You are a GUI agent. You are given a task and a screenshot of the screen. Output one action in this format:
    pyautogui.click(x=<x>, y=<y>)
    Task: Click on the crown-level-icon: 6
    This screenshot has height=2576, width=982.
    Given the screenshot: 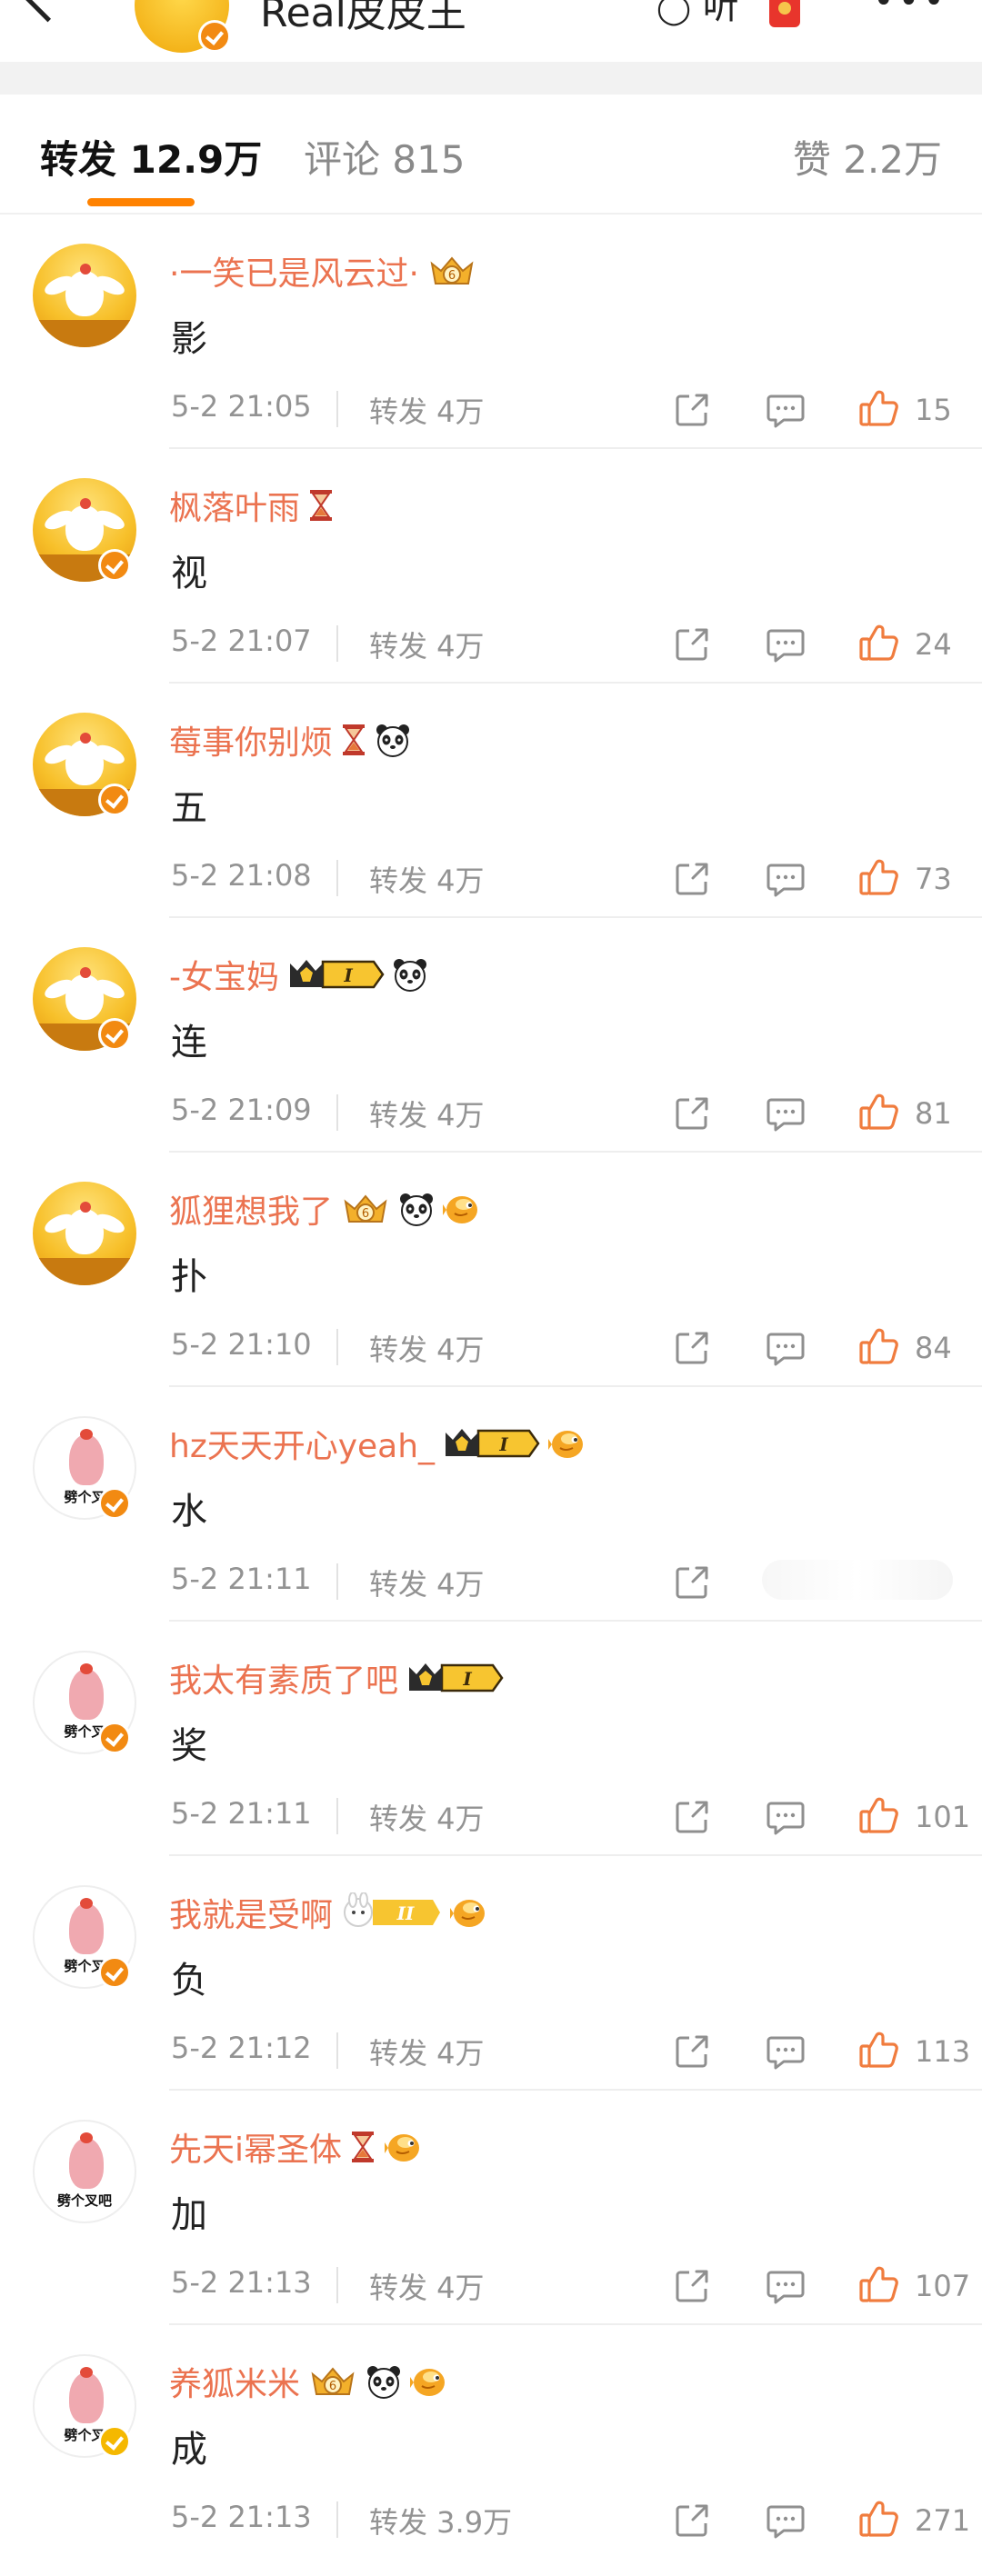 What is the action you would take?
    pyautogui.click(x=332, y=2381)
    